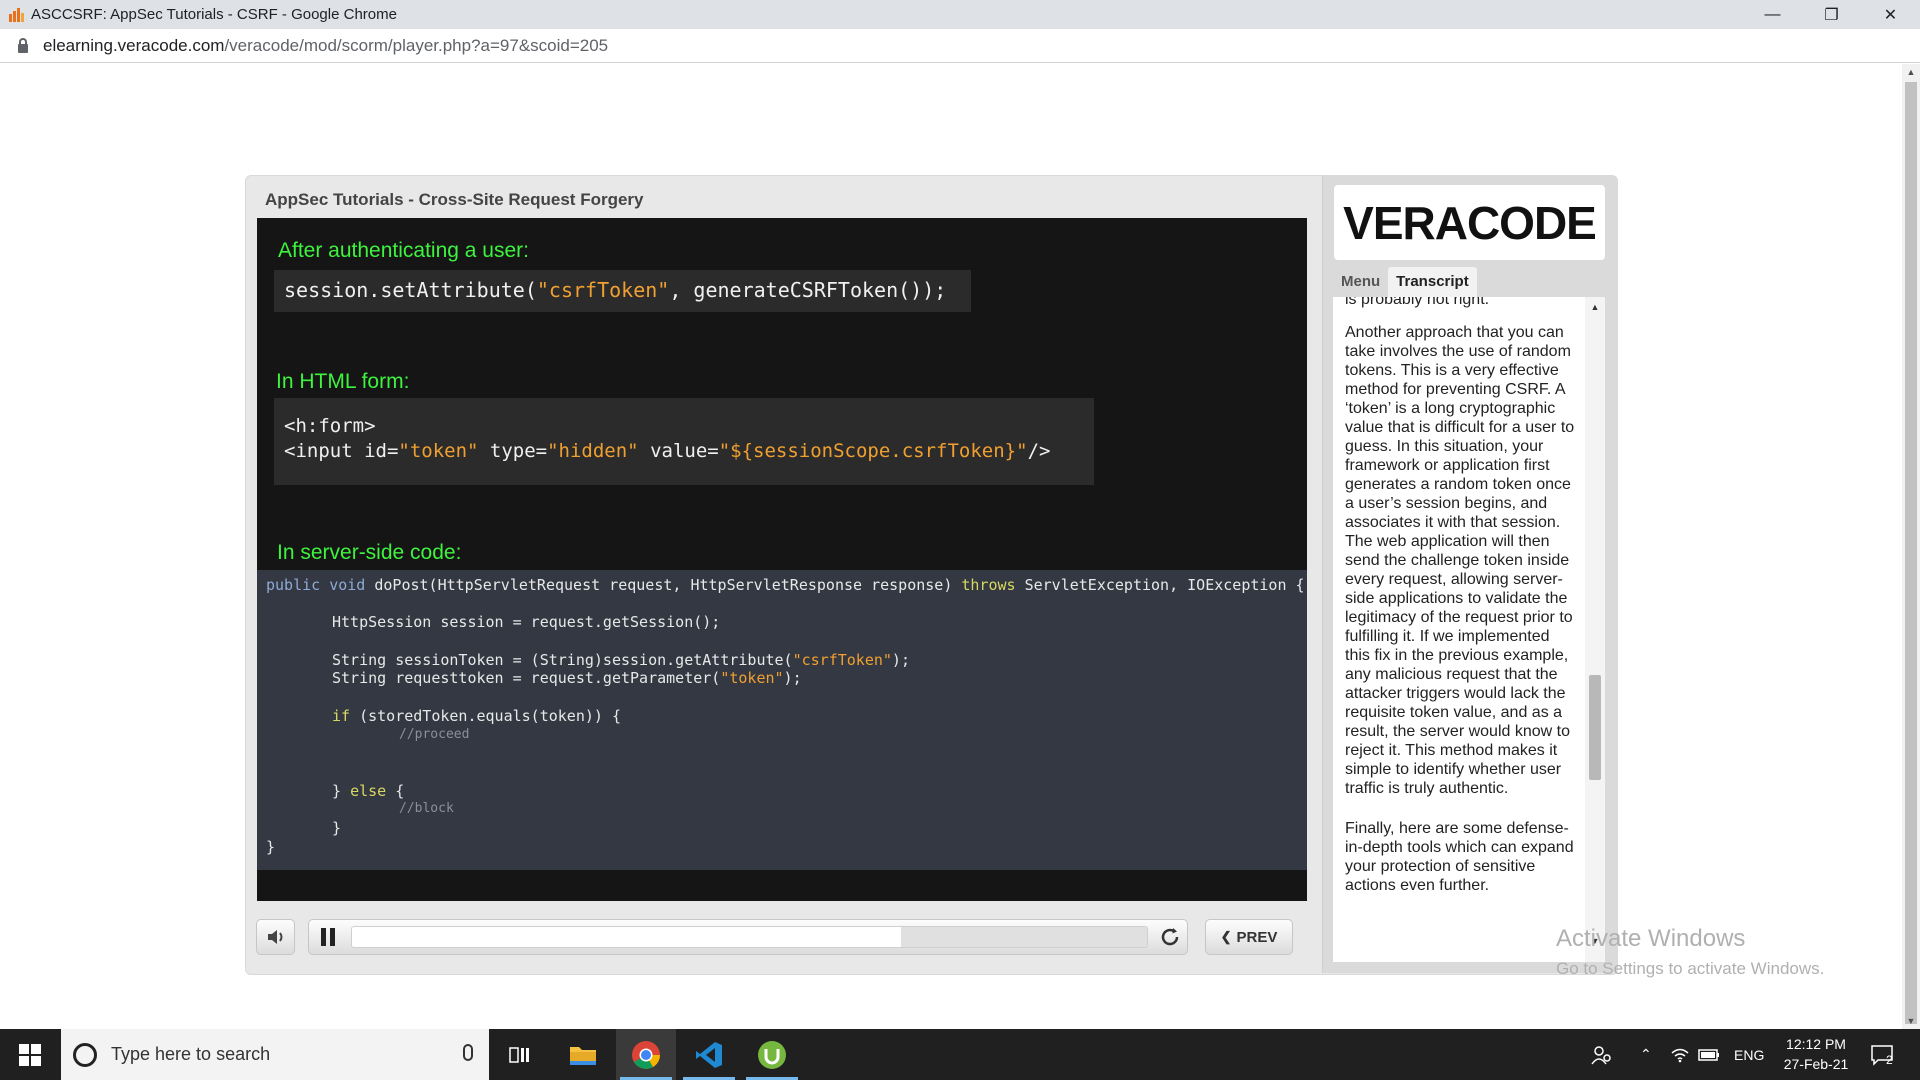 This screenshot has width=1920, height=1080. I want to click on url-host: elearning.veracode.com, so click(134, 45).